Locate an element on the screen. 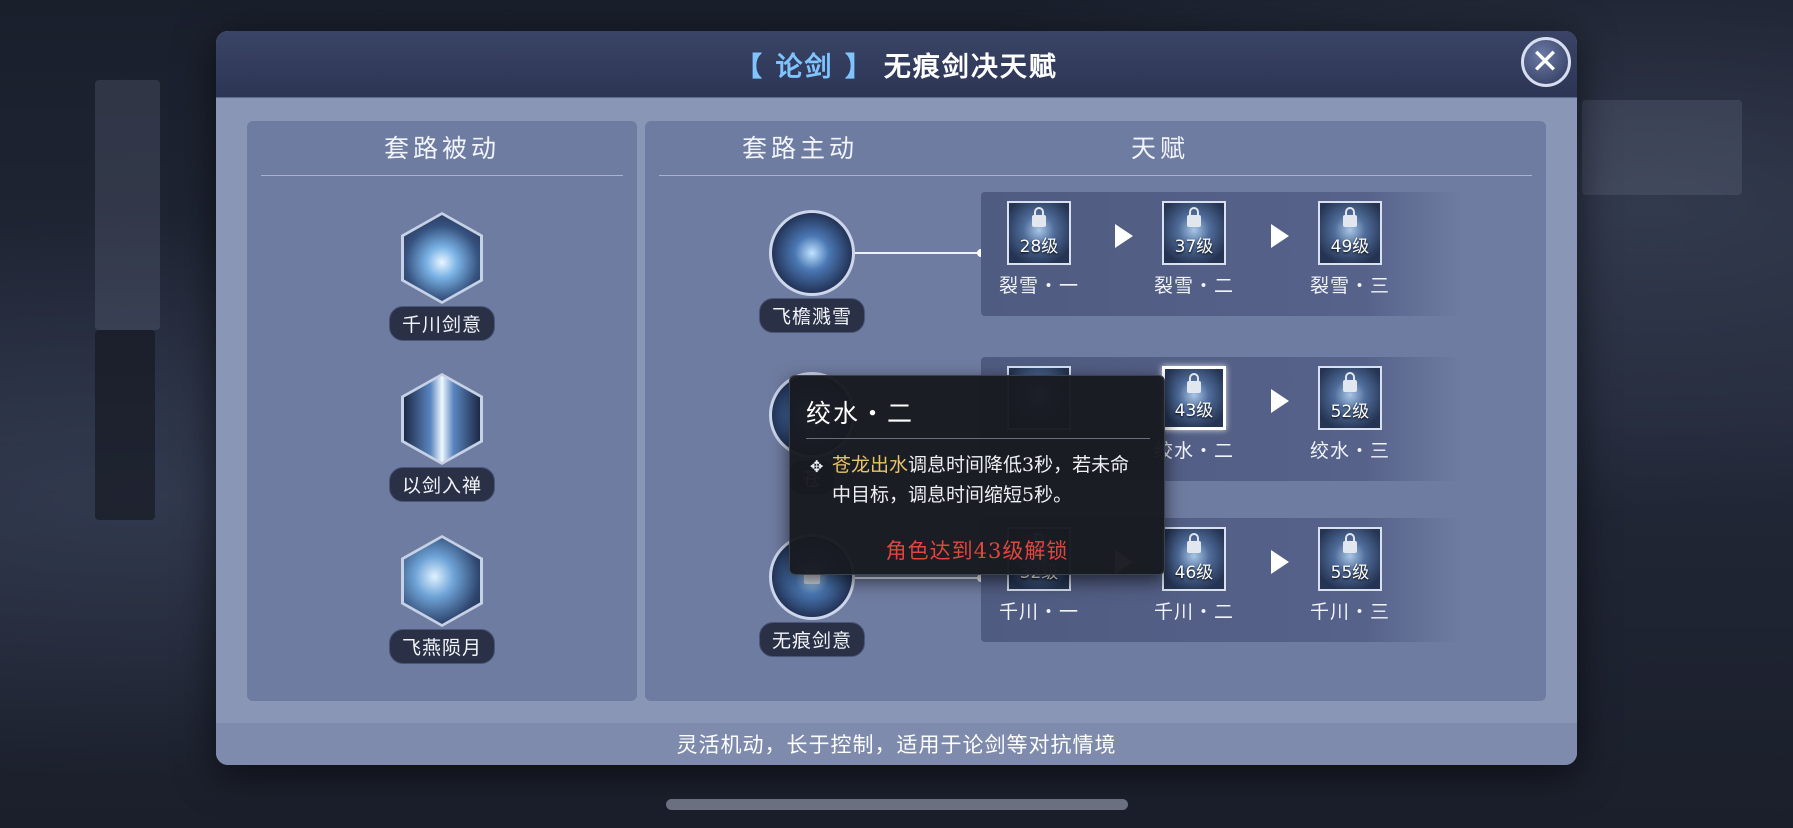  talent-name: 千川・三 is located at coordinates (1349, 612).